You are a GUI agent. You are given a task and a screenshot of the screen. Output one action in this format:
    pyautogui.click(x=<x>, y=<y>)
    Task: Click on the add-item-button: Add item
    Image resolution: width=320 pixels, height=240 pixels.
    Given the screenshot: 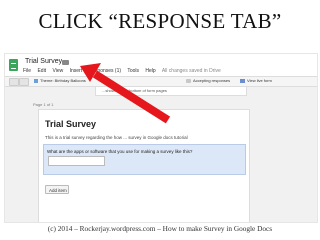 What is the action you would take?
    pyautogui.click(x=57, y=189)
    